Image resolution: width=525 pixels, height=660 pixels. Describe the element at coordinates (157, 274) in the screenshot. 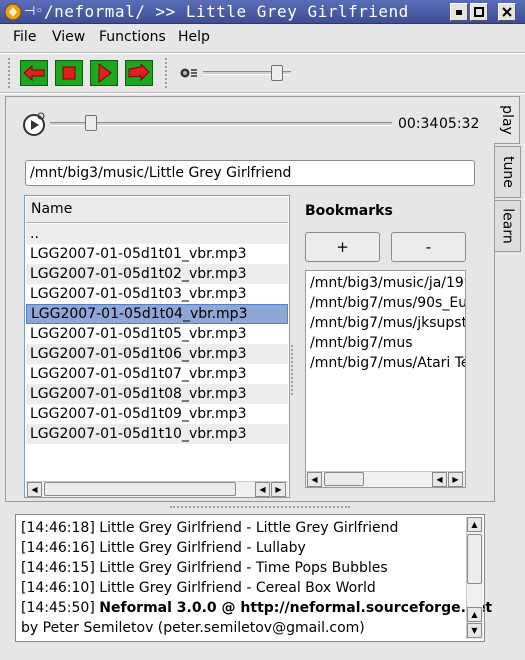

I see `file-list-item: LGG2007-01-05d1t02_vbr.mp3` at that location.